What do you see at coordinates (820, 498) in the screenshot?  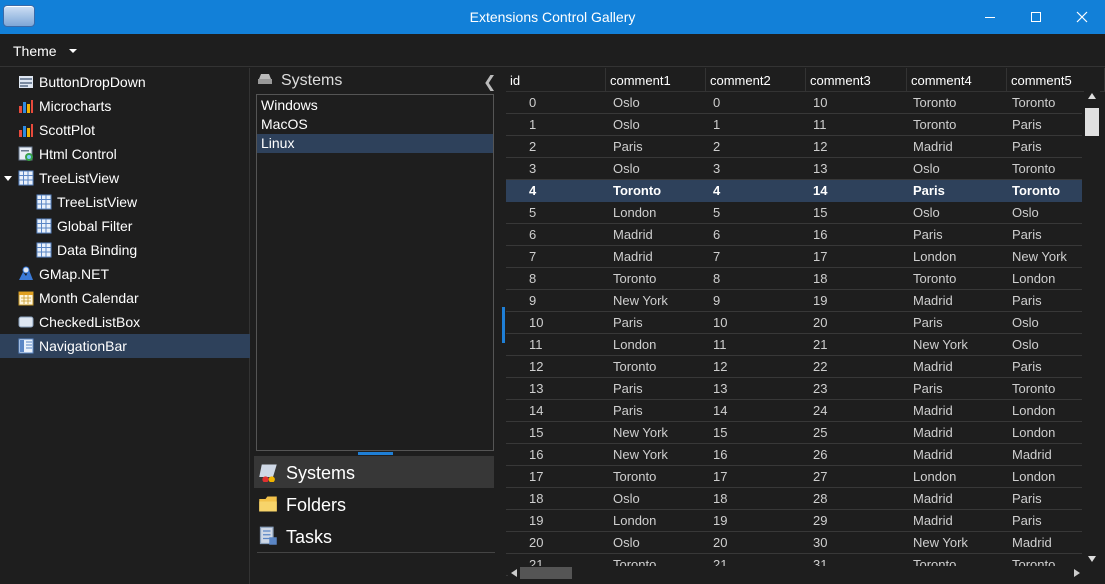 I see `table-cell: 28` at bounding box center [820, 498].